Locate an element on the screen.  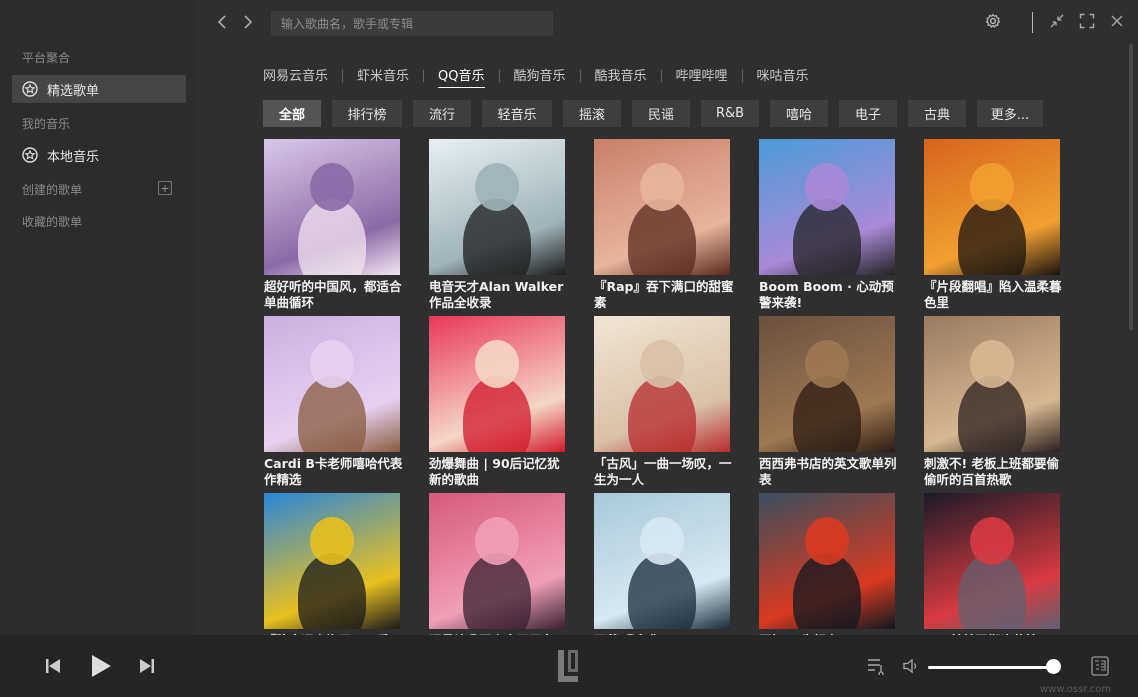
playlist-card: 逗号让我回来今日无名 is located at coordinates (499, 564).